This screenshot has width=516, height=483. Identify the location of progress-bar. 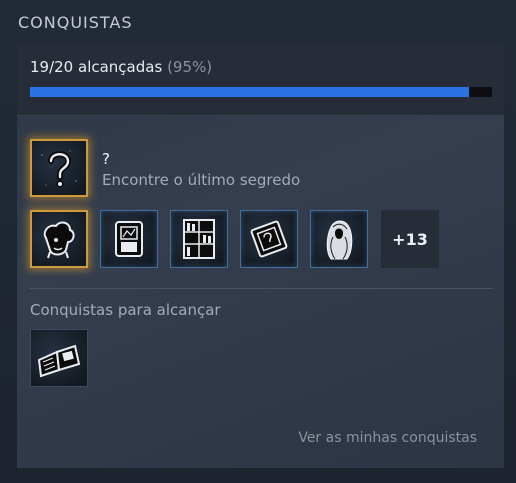
(261, 92).